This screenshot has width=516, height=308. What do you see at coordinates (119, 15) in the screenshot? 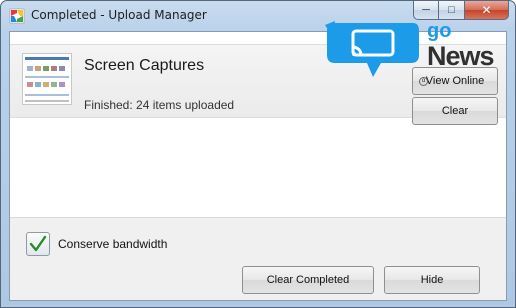
I see `window-title: Completed - Upload Manager` at bounding box center [119, 15].